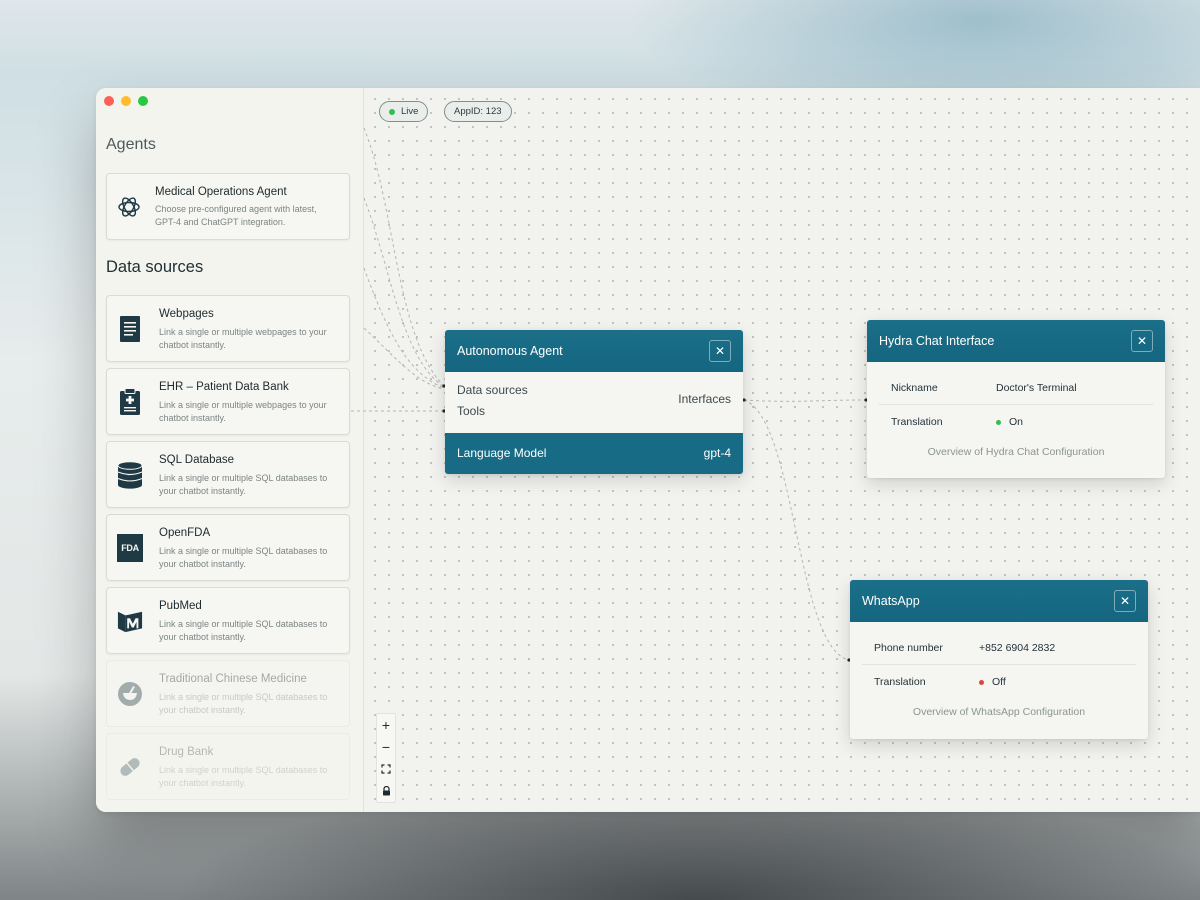  What do you see at coordinates (502, 453) in the screenshot?
I see `language-model-label: Language Model` at bounding box center [502, 453].